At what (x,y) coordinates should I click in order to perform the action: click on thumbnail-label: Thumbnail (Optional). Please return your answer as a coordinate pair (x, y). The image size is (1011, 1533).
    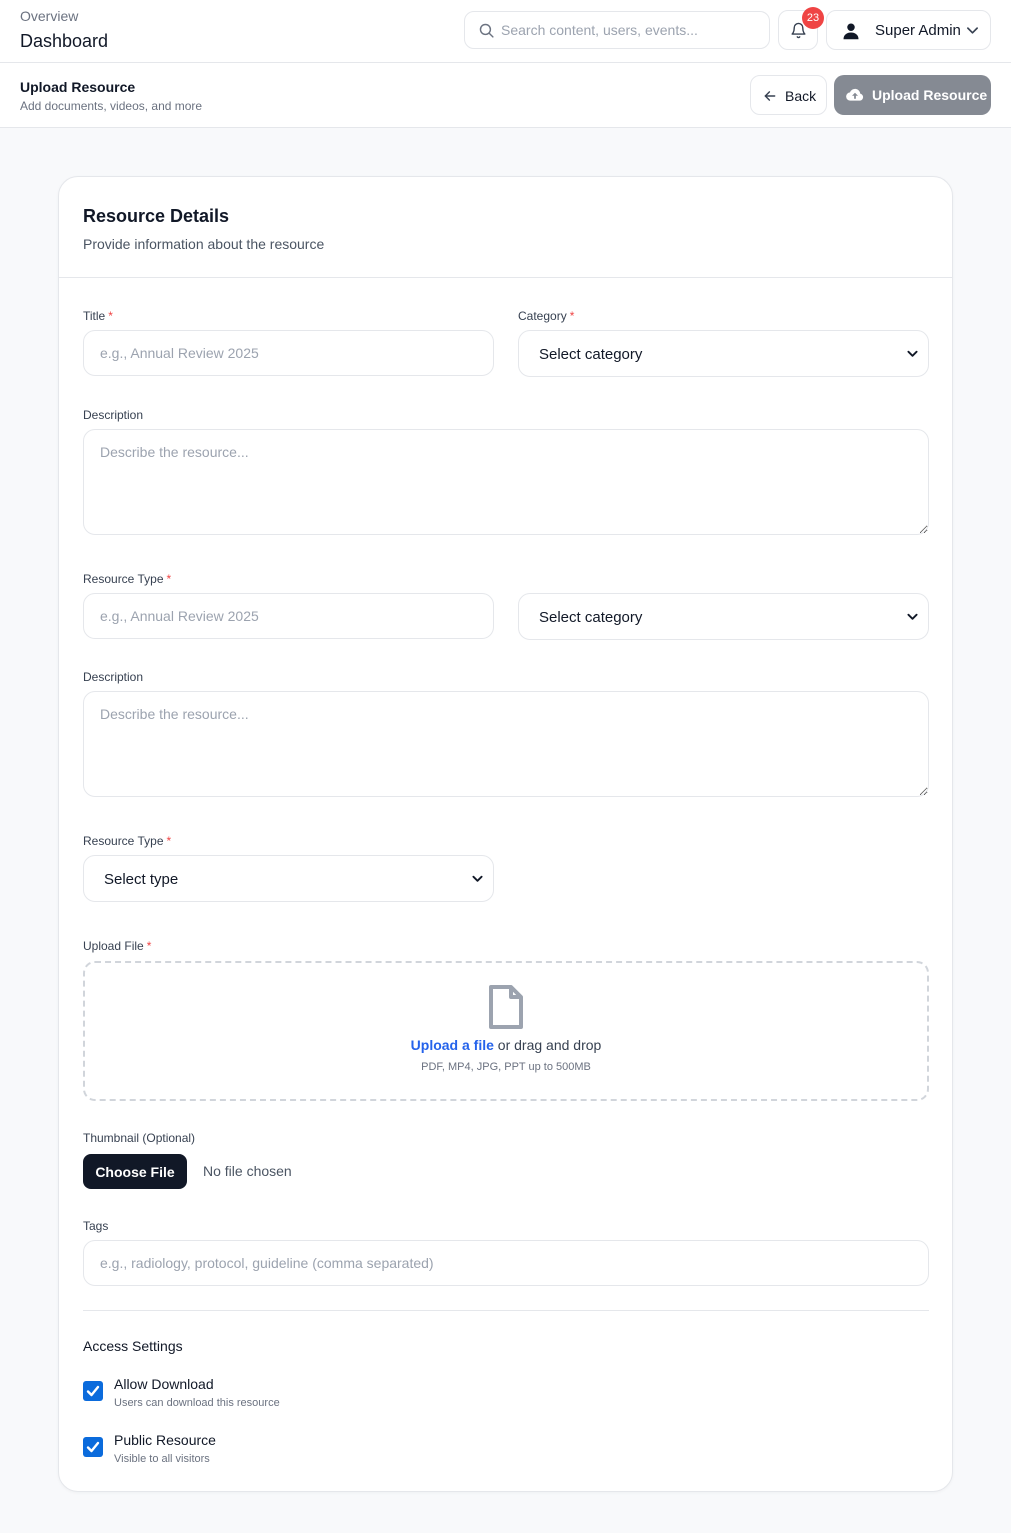
    Looking at the image, I should click on (139, 1138).